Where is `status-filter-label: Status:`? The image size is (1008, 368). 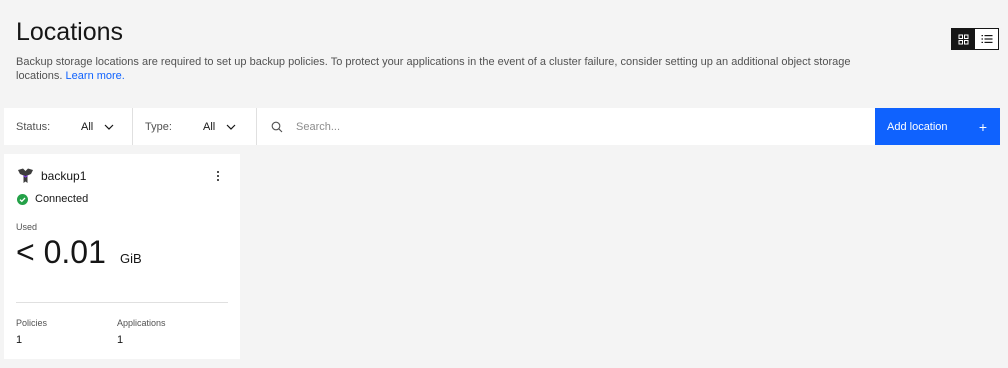
status-filter-label: Status: is located at coordinates (33, 126).